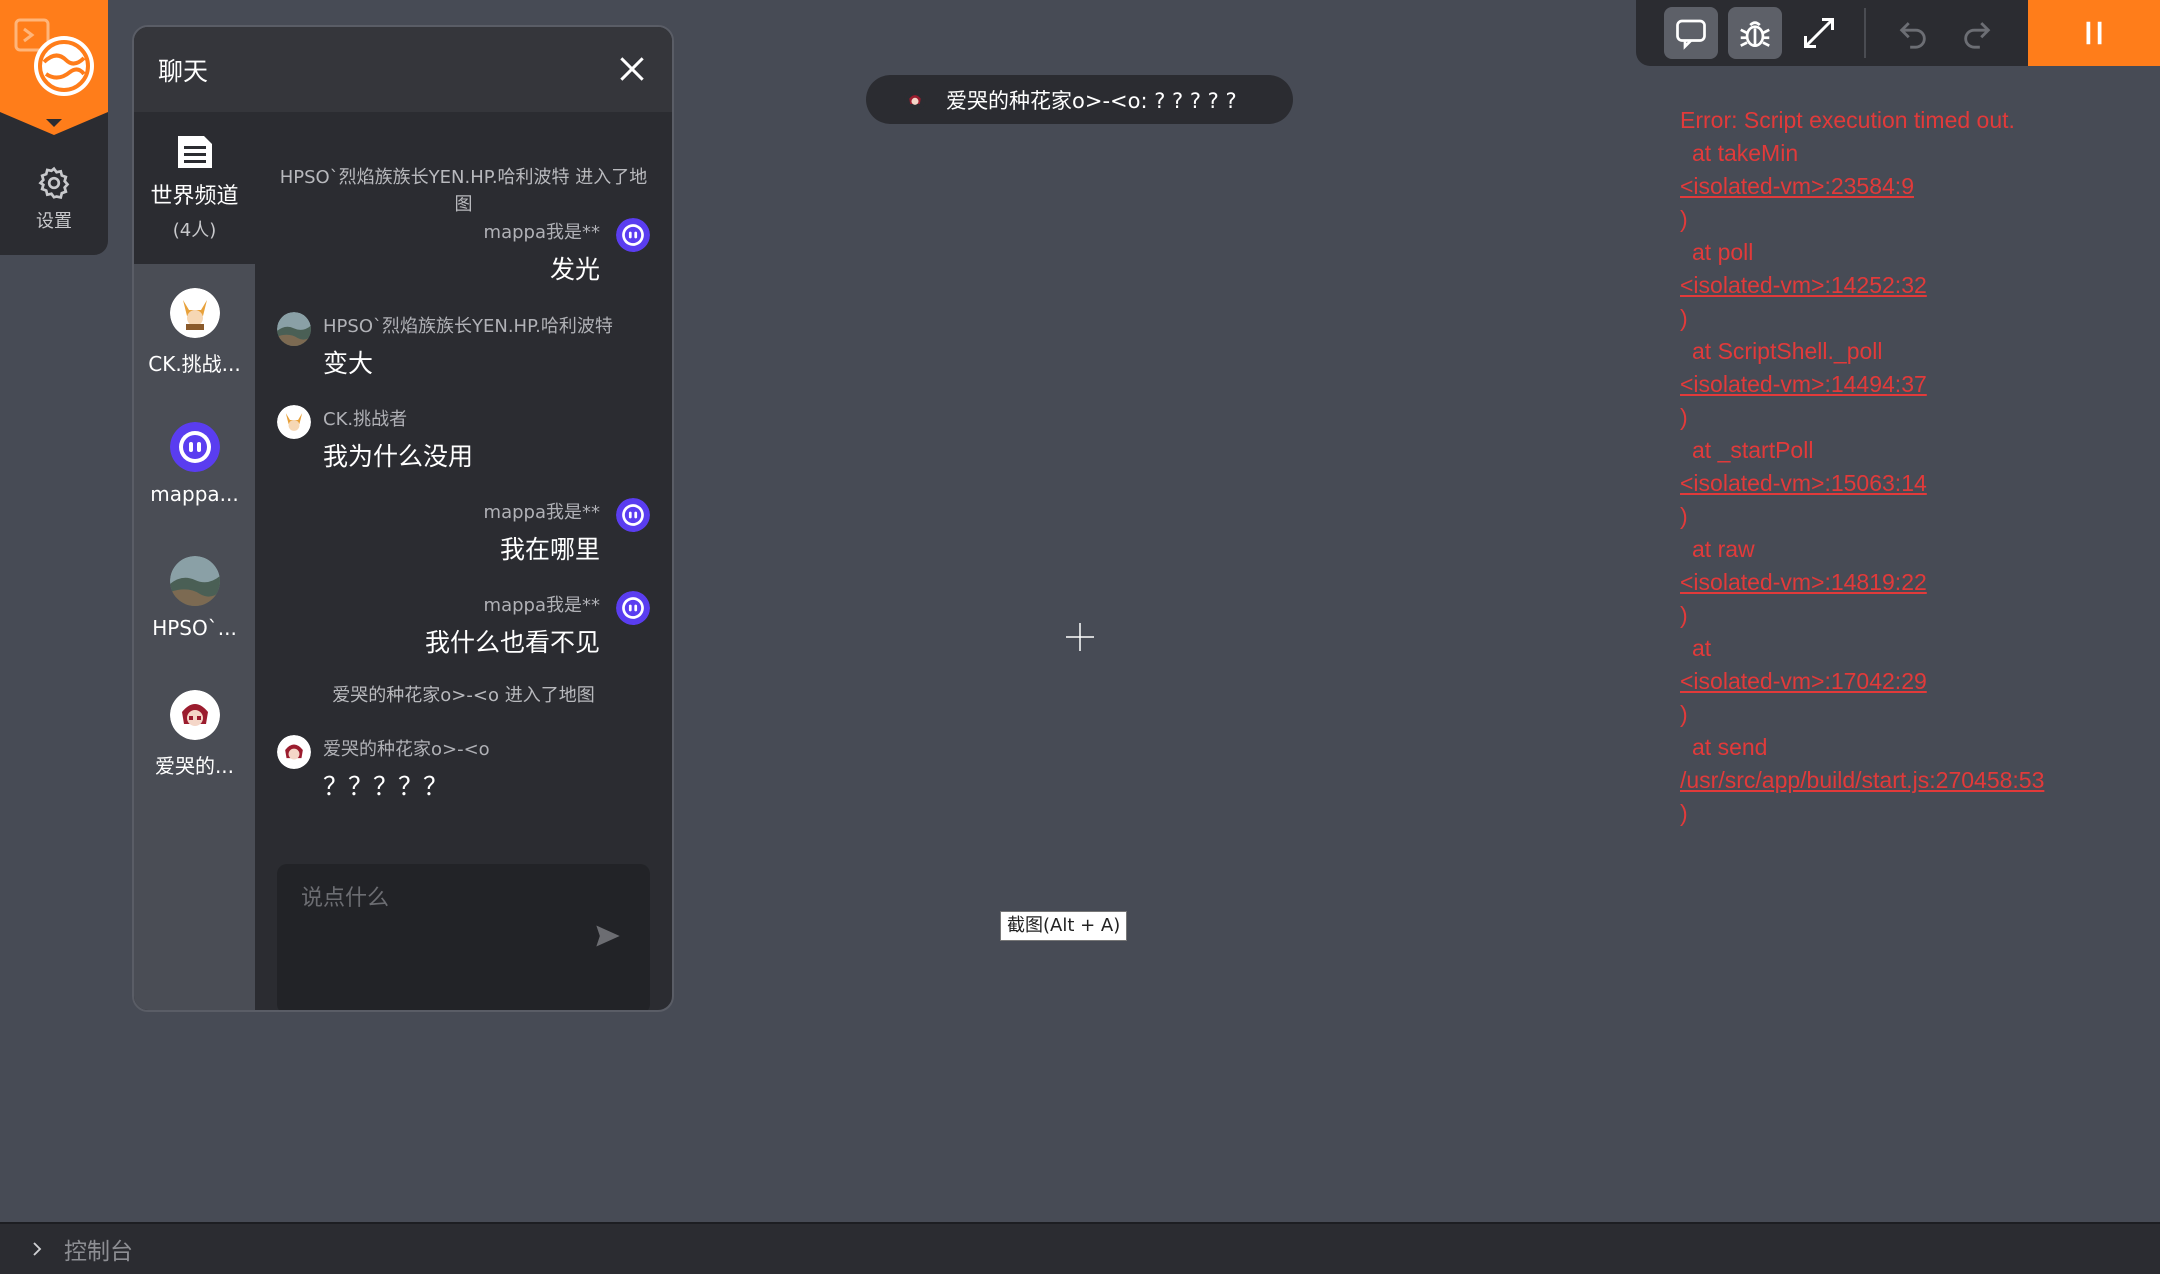  Describe the element at coordinates (463, 695) in the screenshot. I see `system-message: 爱哭的种花家o>-<o 进入了地图` at that location.